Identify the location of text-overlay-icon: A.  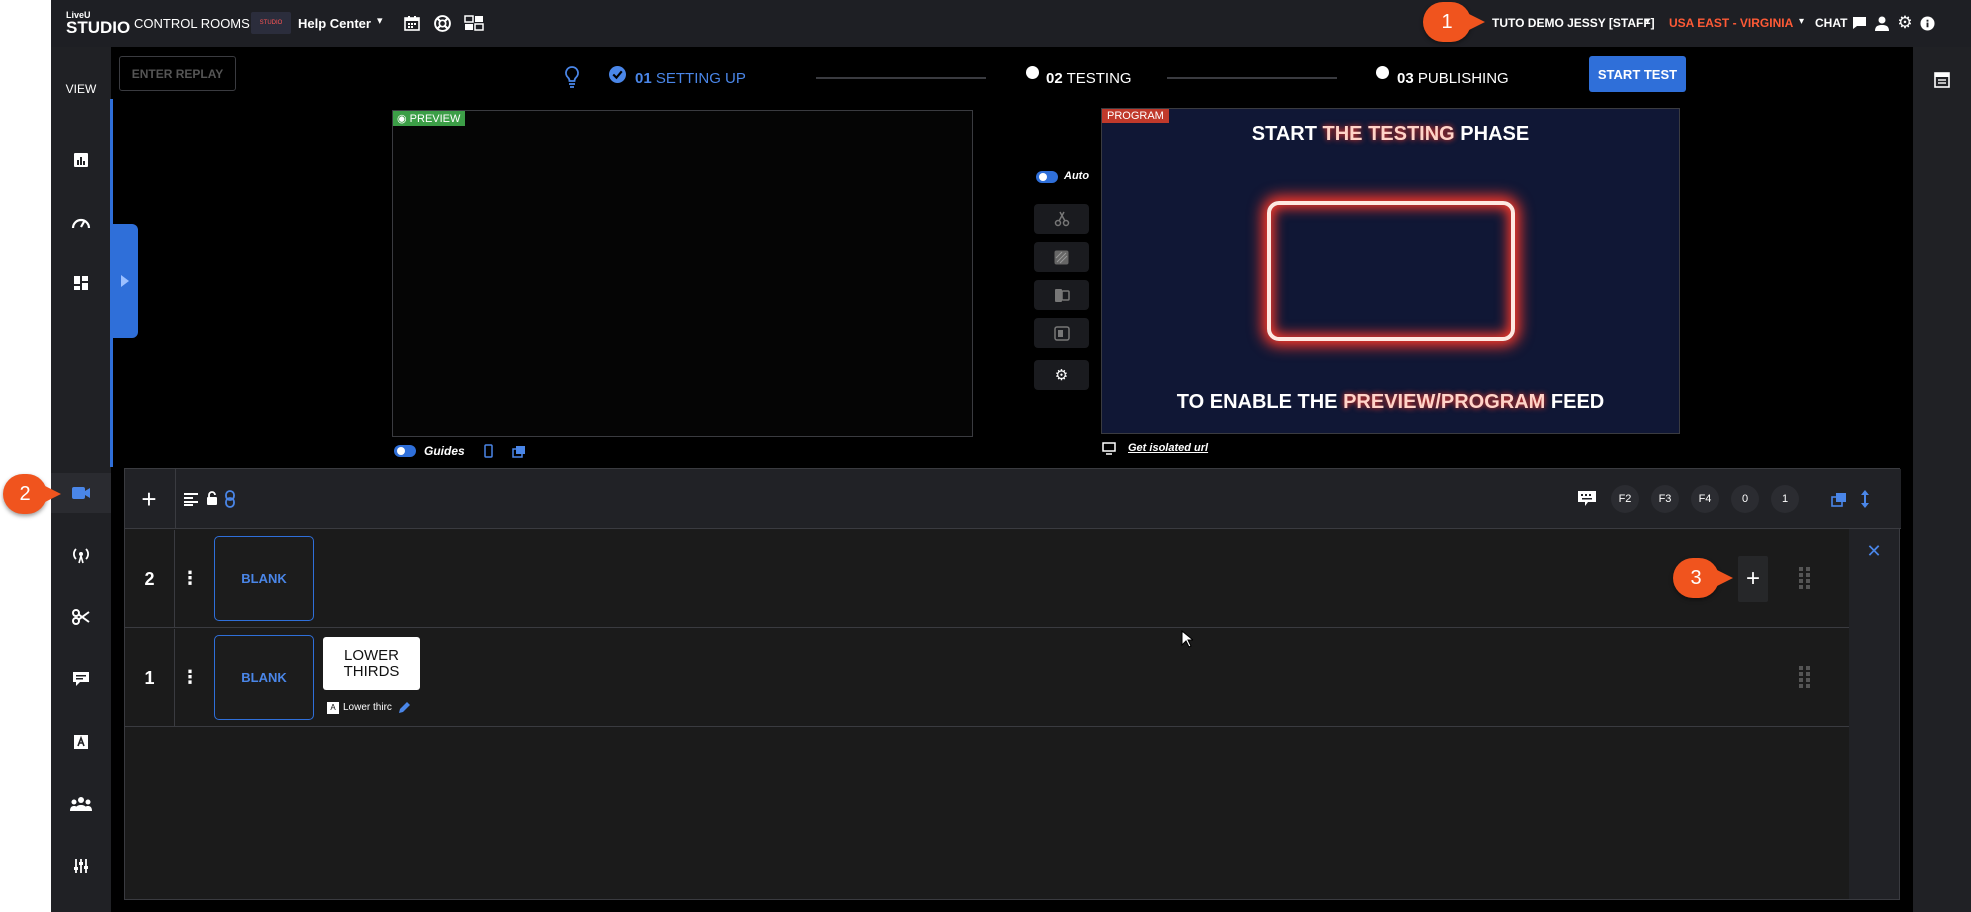
(333, 708).